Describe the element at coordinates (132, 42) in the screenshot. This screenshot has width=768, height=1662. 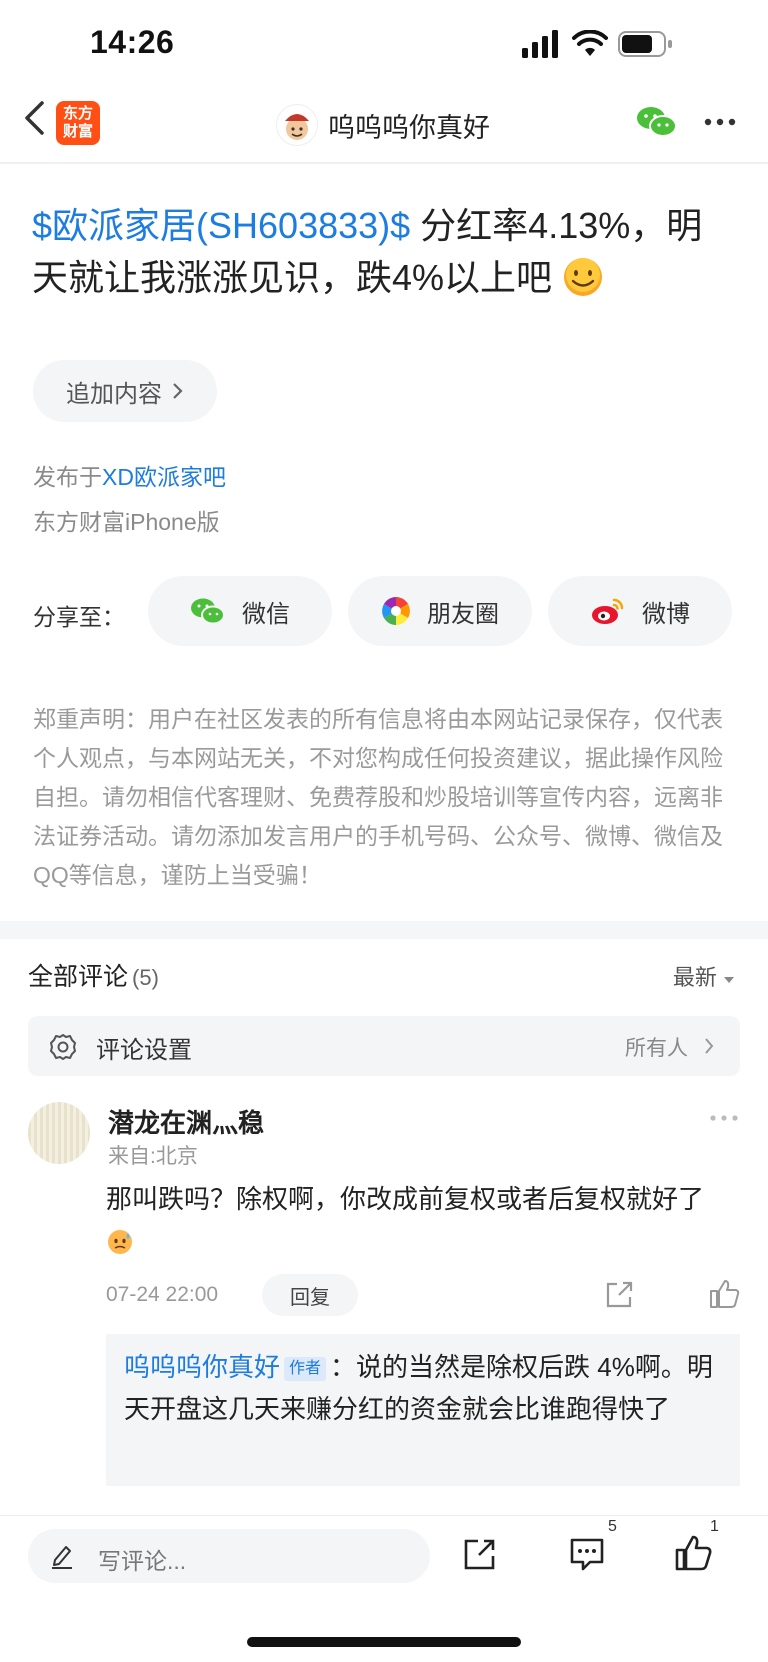
I see `status-time: 14:26` at that location.